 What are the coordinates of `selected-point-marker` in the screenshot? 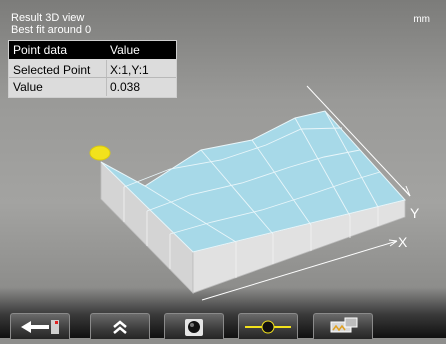 It's located at (100, 153).